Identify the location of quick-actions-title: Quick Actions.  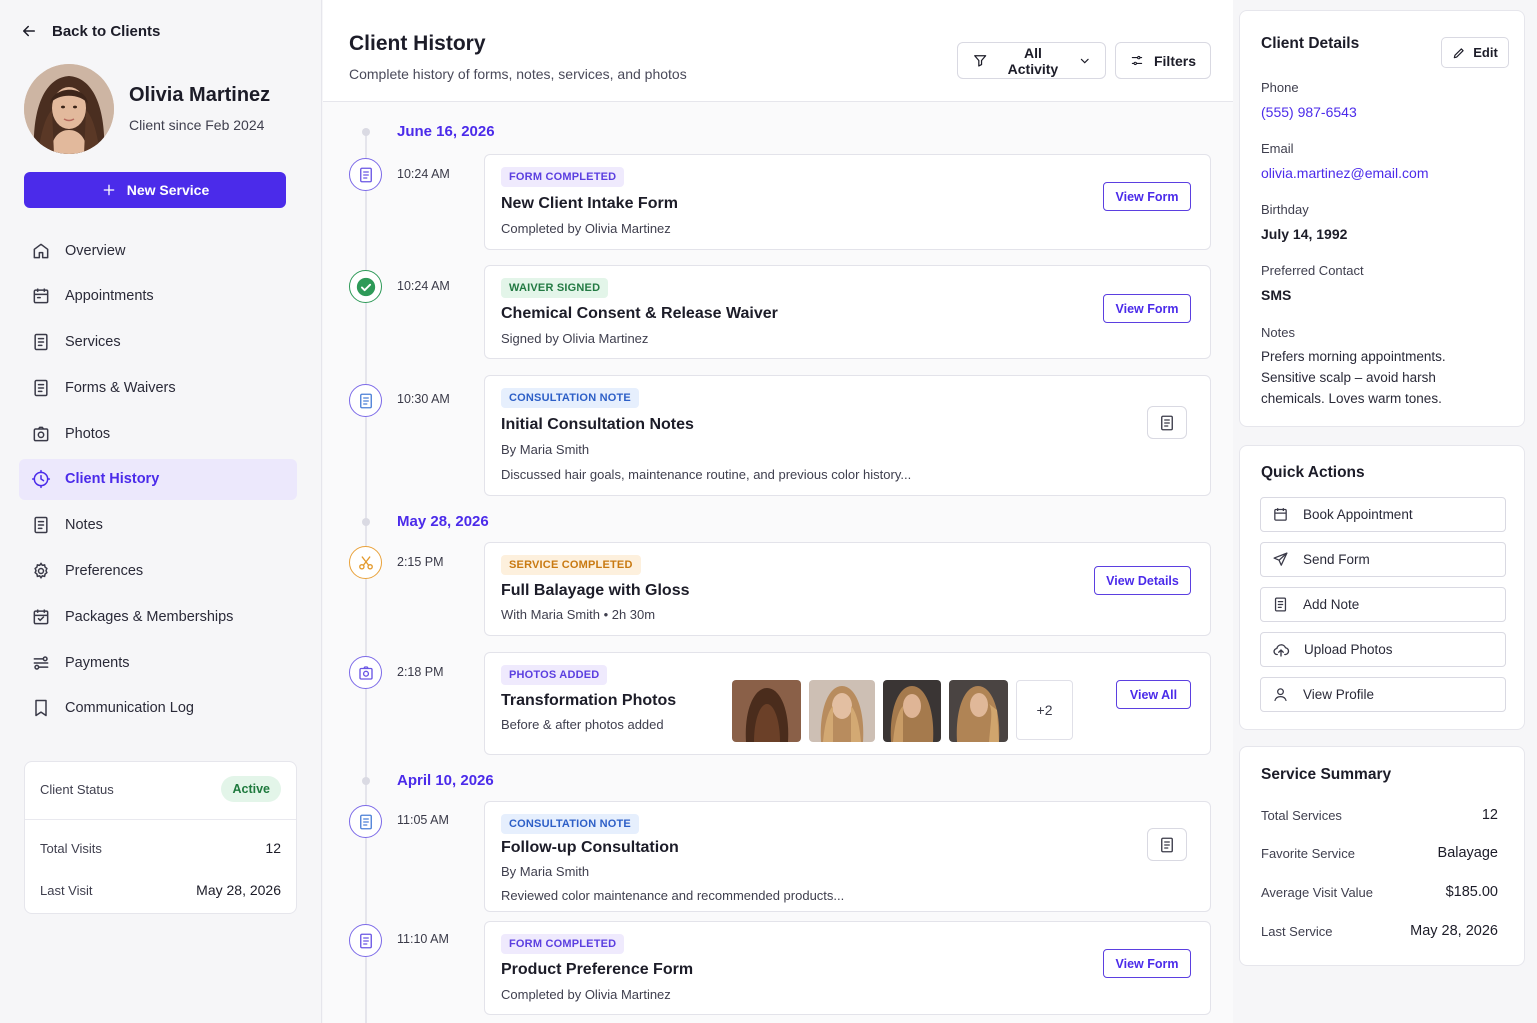
(1313, 472).